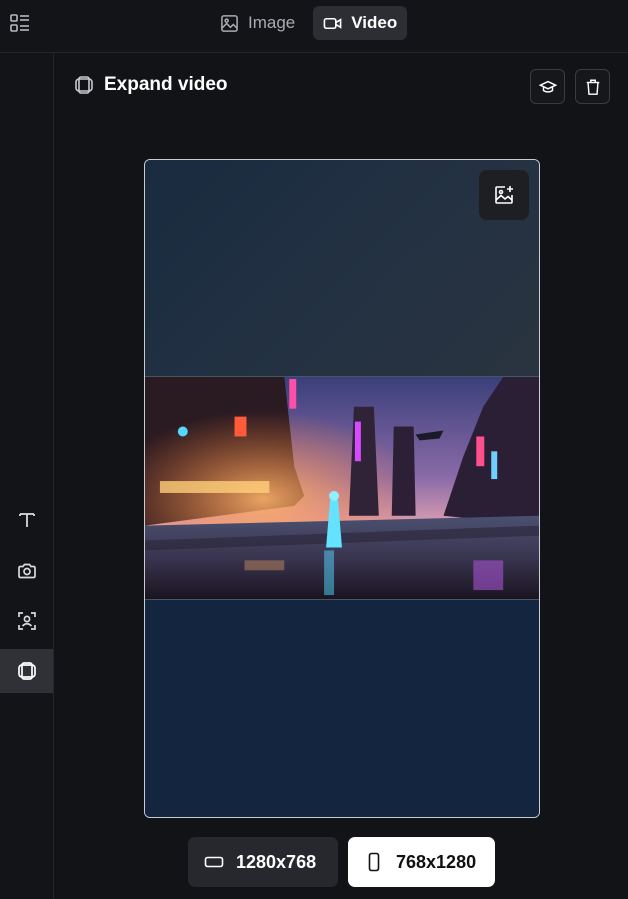 Image resolution: width=628 pixels, height=899 pixels. I want to click on ratio-option-1280x768: 1280x768, so click(263, 862).